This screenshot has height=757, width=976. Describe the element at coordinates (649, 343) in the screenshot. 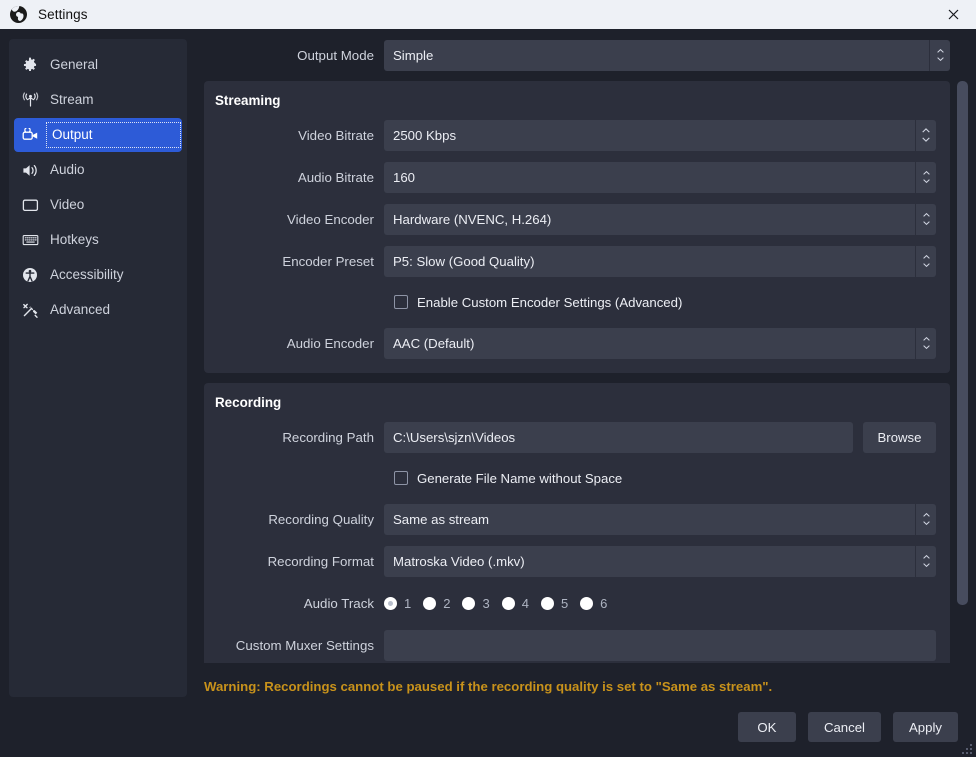

I see `audio-encoder-value: AAC (Default)` at that location.